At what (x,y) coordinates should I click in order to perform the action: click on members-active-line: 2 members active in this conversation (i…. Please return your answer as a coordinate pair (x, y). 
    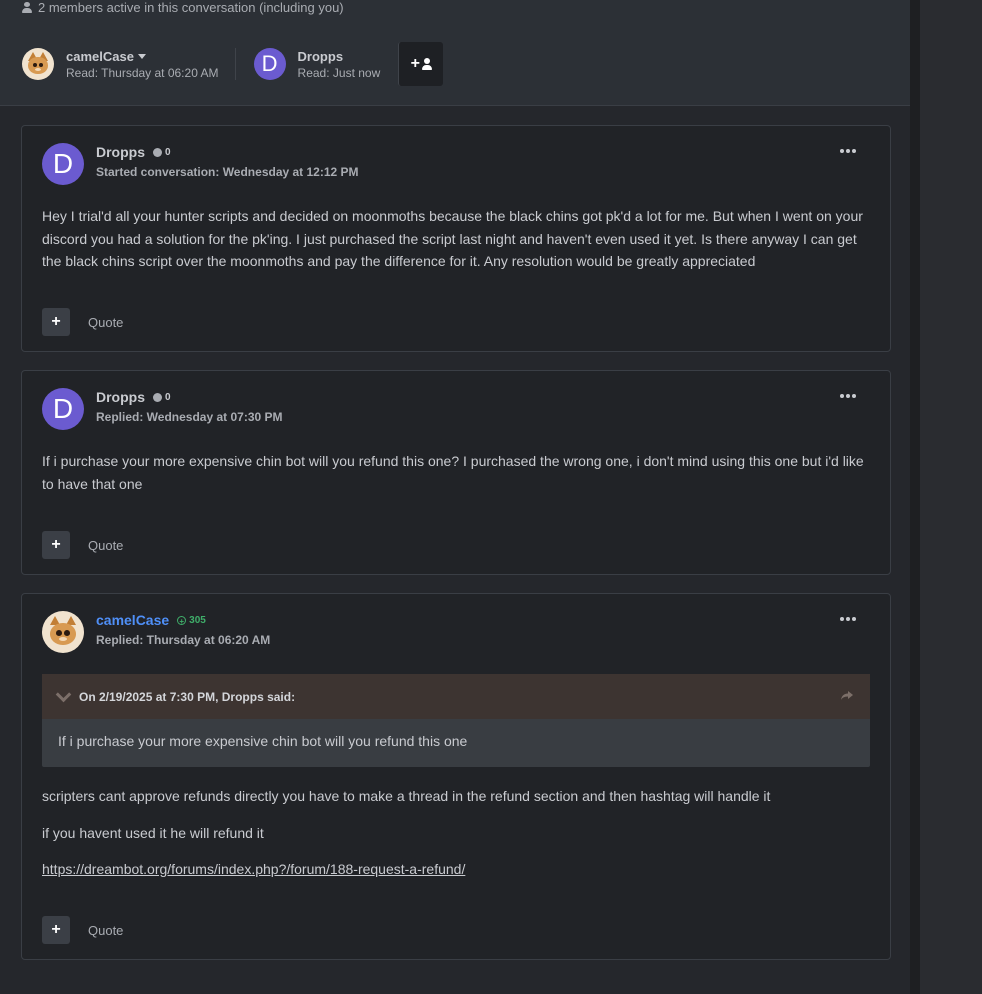
    Looking at the image, I should click on (183, 7).